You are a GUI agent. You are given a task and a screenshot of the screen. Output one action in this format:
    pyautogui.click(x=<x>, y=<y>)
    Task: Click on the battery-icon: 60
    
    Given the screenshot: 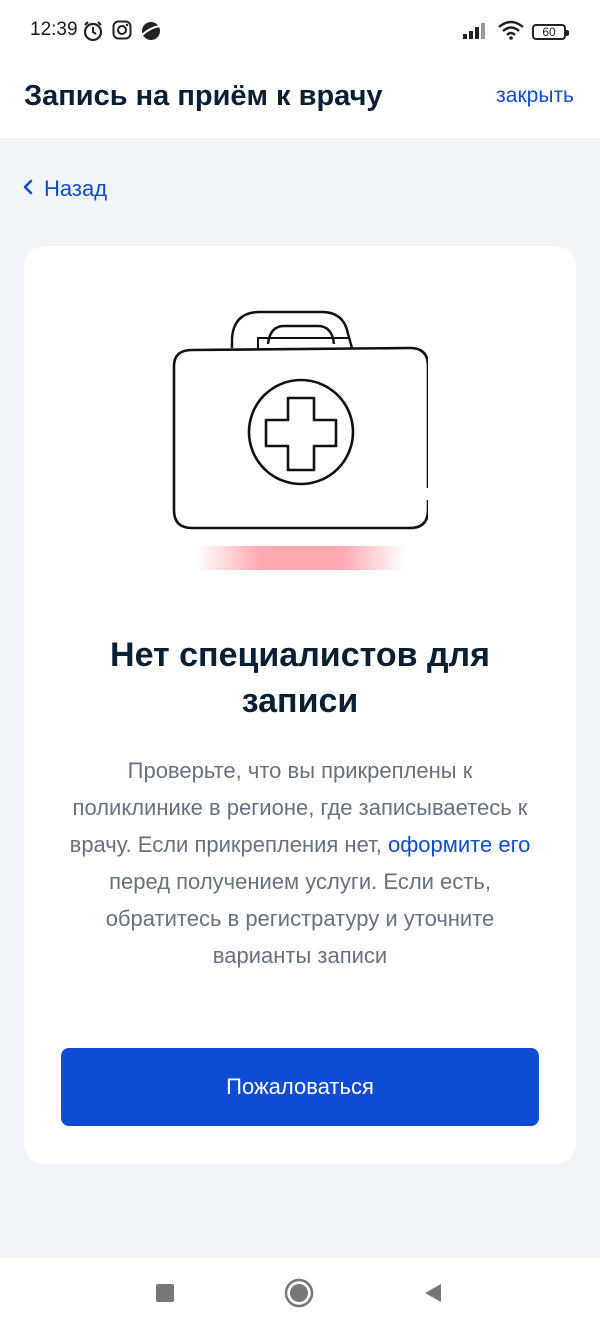 What is the action you would take?
    pyautogui.click(x=550, y=32)
    